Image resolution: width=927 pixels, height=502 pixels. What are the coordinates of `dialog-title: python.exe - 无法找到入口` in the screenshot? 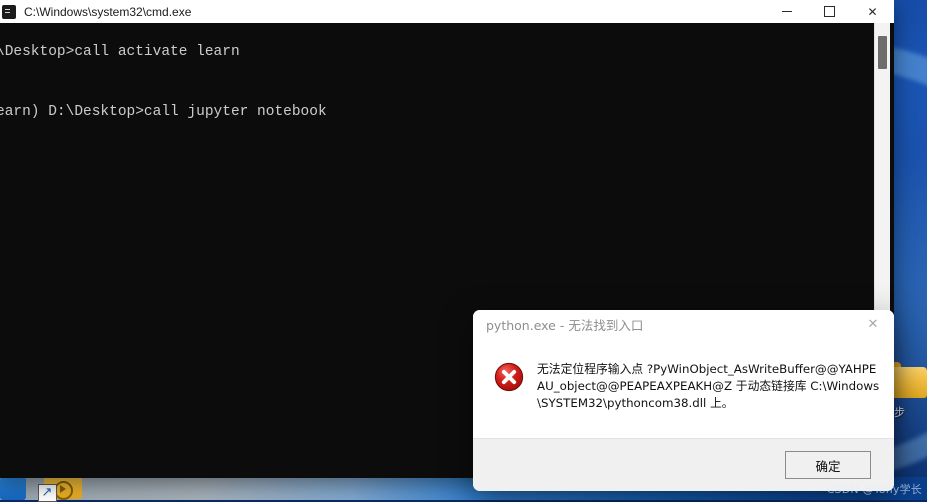 It's located at (565, 325).